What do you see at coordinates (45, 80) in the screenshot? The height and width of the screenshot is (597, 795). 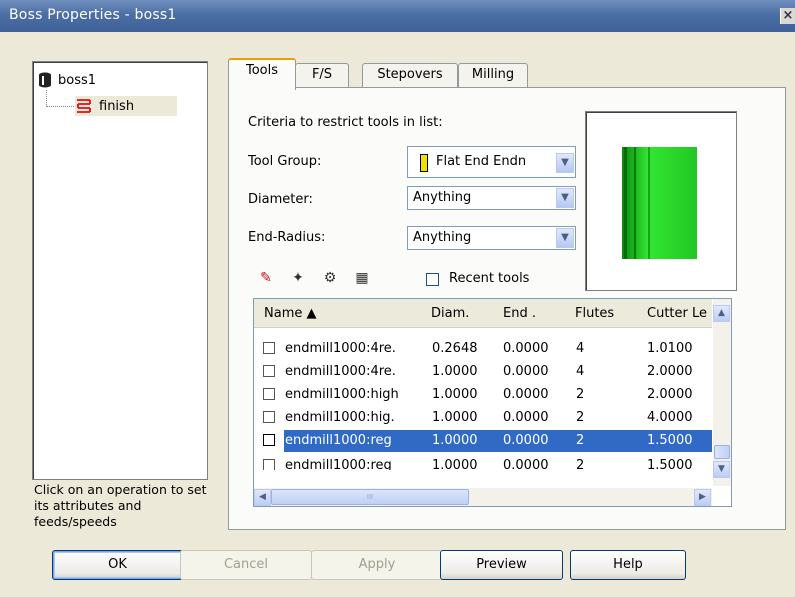 I see `boss-icon` at bounding box center [45, 80].